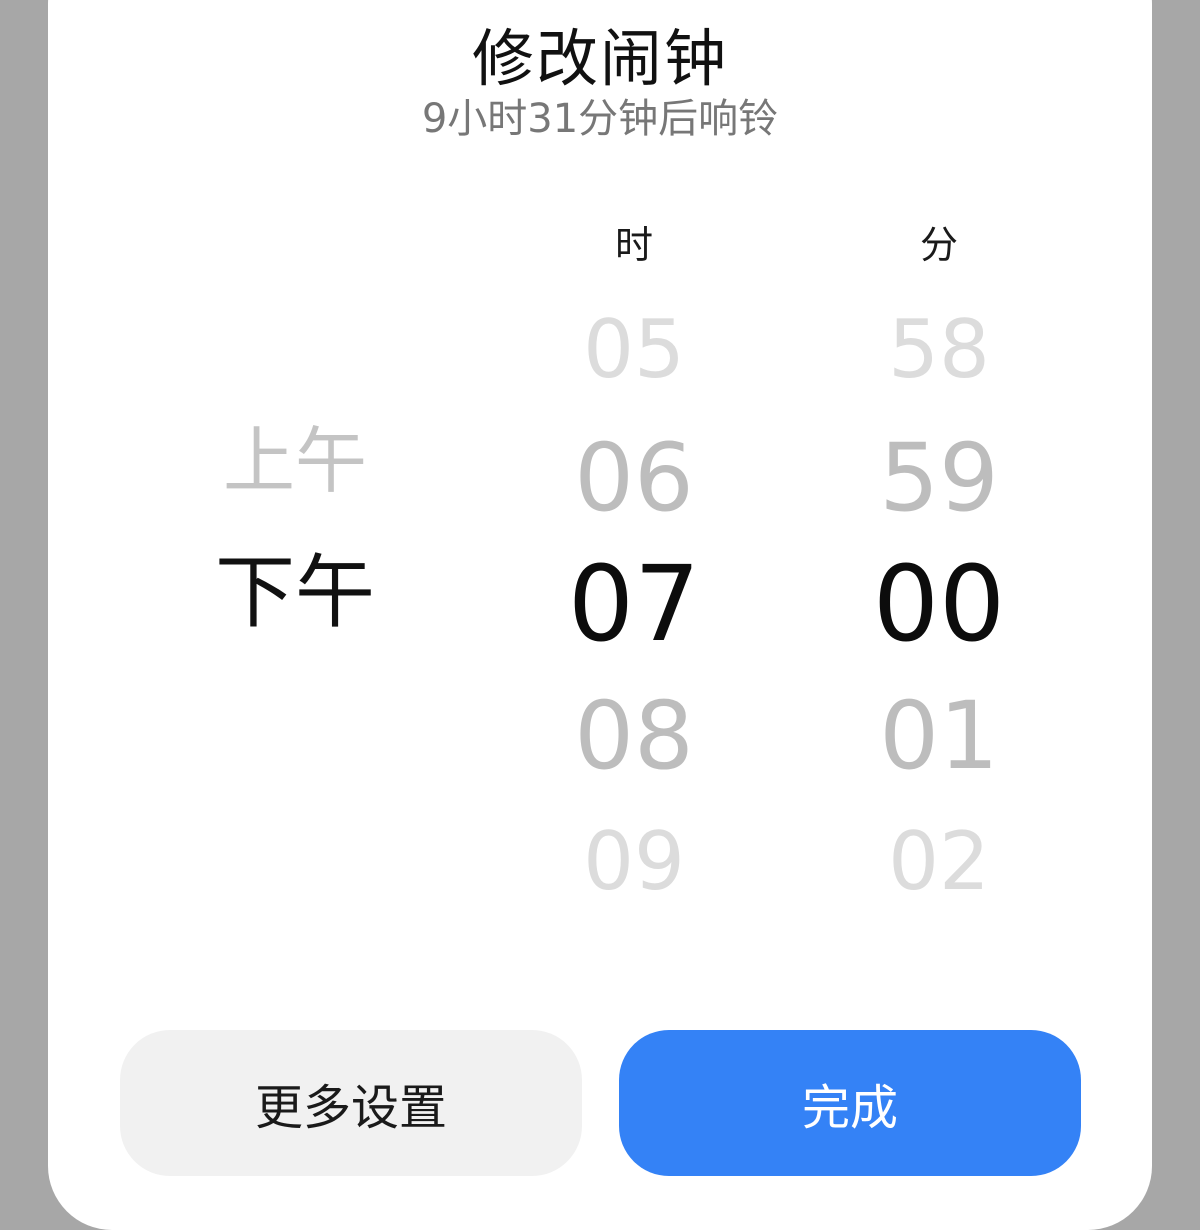 The width and height of the screenshot is (1200, 1230). I want to click on minute-option: 59, so click(939, 479).